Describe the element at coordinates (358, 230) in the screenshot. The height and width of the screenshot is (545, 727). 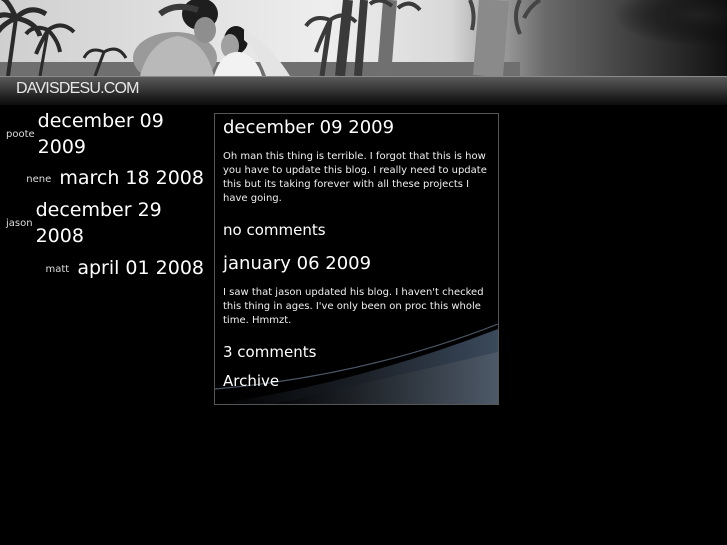
I see `post-comments-link: no comments` at that location.